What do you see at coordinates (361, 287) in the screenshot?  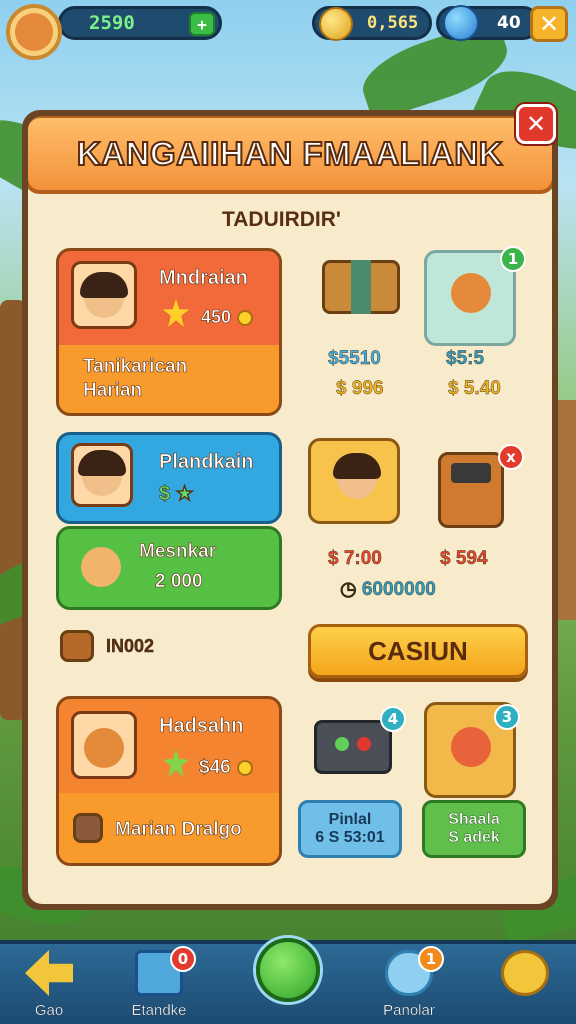 I see `treasure-chest-item` at bounding box center [361, 287].